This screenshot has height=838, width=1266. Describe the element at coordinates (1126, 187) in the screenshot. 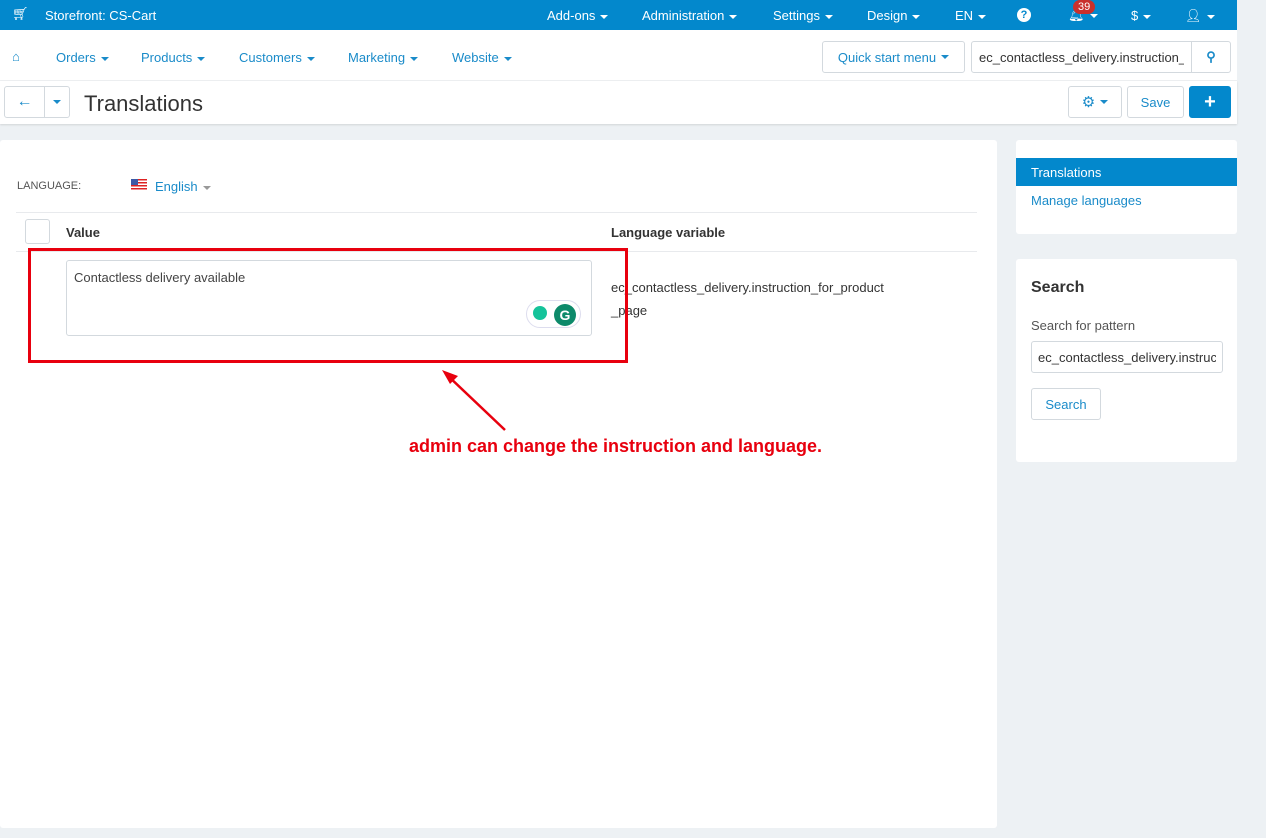

I see `sidebar-nav: Translations Manage languages` at that location.